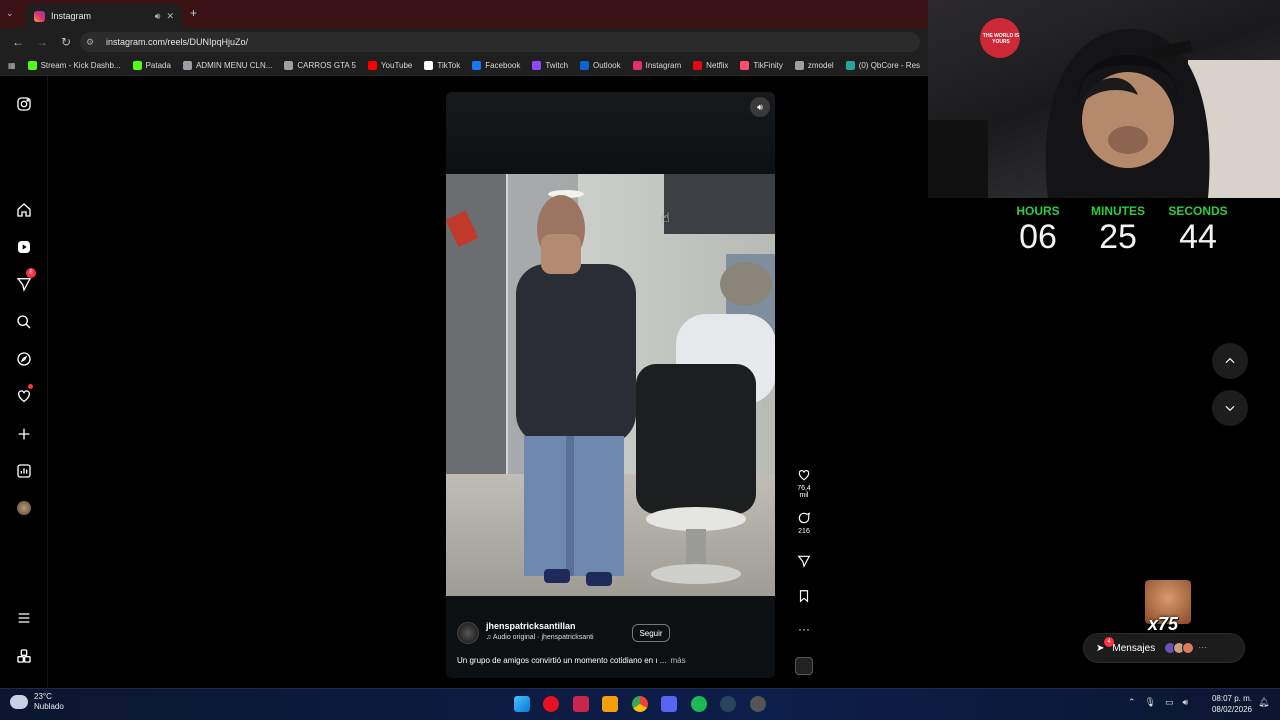 This screenshot has width=1280, height=720. Describe the element at coordinates (66, 42) in the screenshot. I see `reload-icon: ↻` at that location.